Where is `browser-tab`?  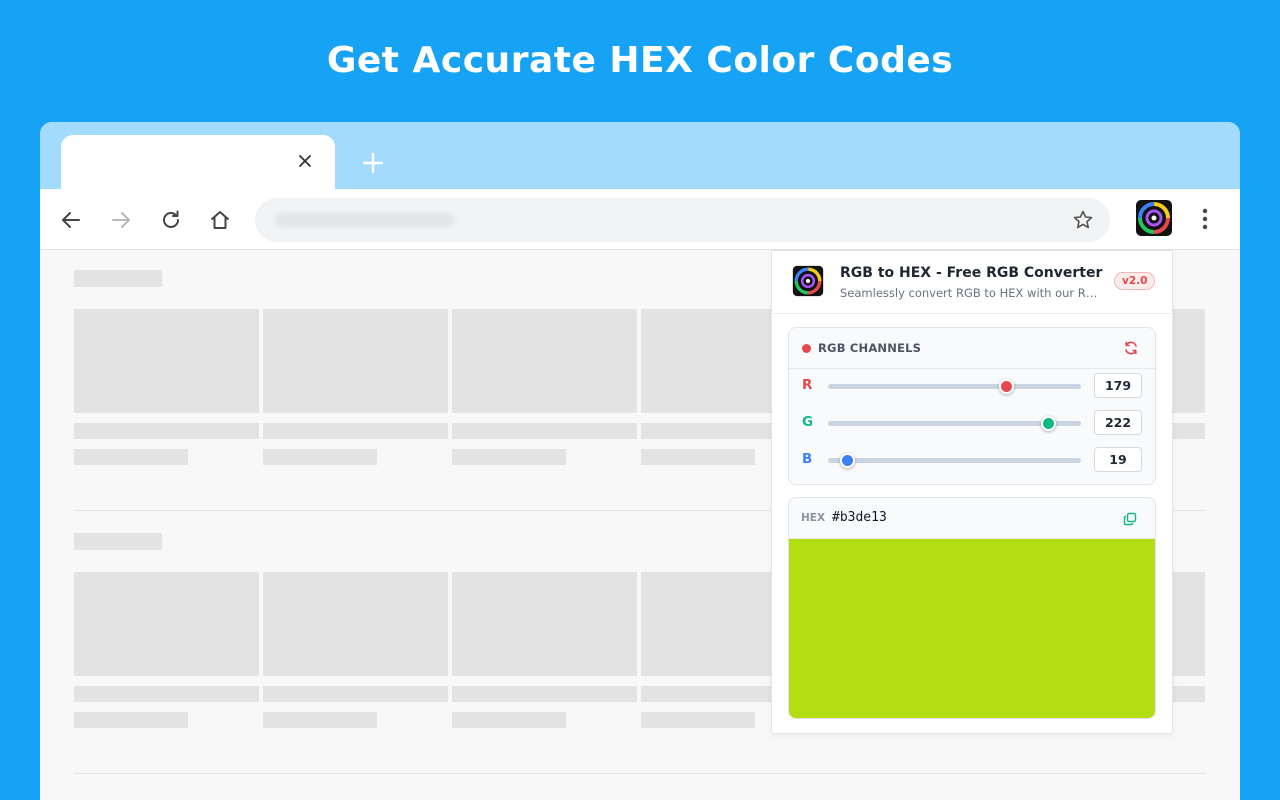
browser-tab is located at coordinates (198, 162).